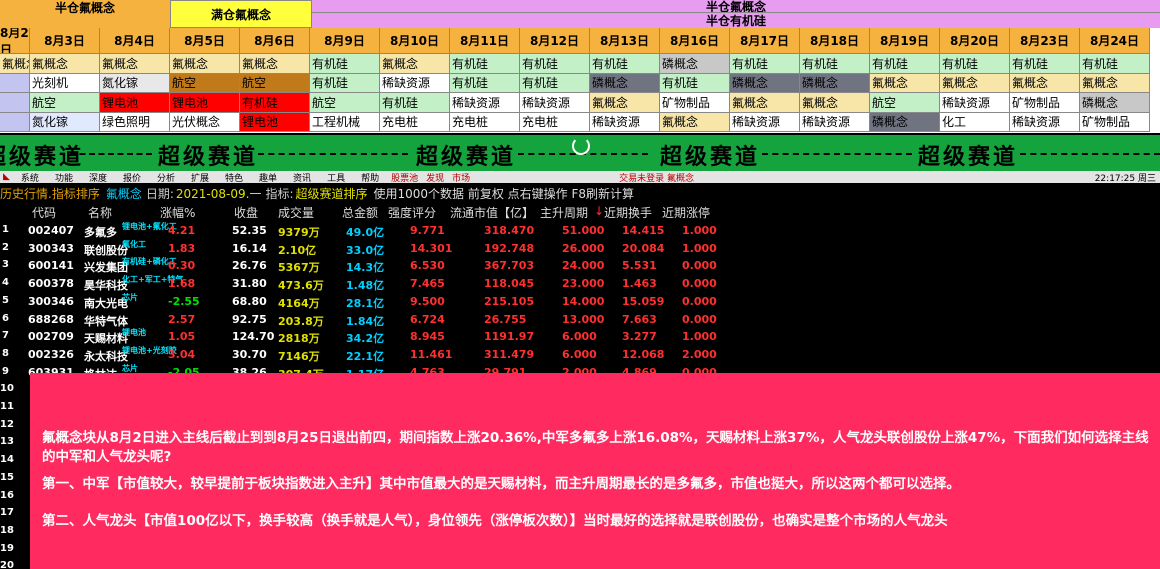 This screenshot has height=569, width=1160. I want to click on indicator-label: 指标:, so click(279, 193).